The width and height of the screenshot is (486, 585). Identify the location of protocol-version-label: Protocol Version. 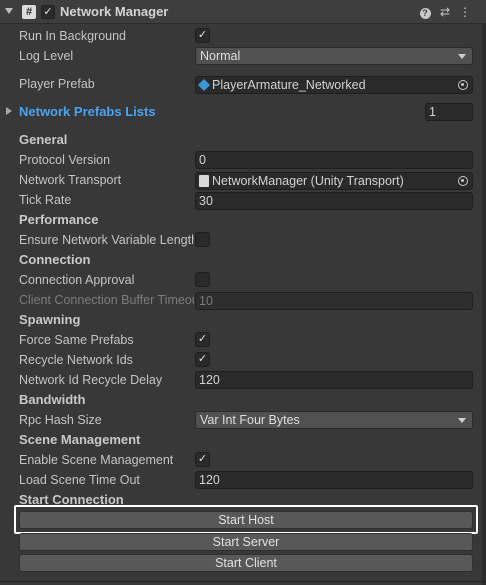
(65, 160).